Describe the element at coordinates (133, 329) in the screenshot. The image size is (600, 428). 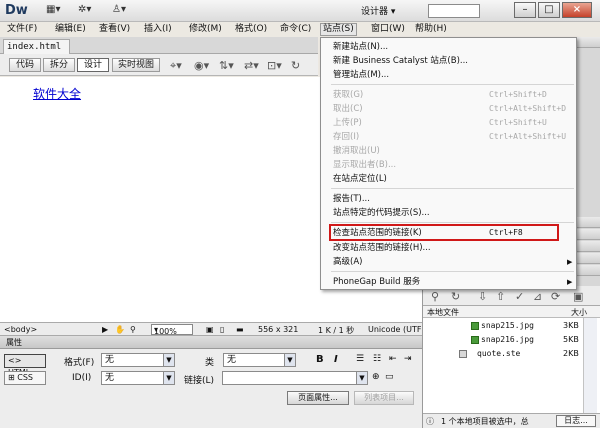
I see `zoom-tool-icon: ⚲` at that location.